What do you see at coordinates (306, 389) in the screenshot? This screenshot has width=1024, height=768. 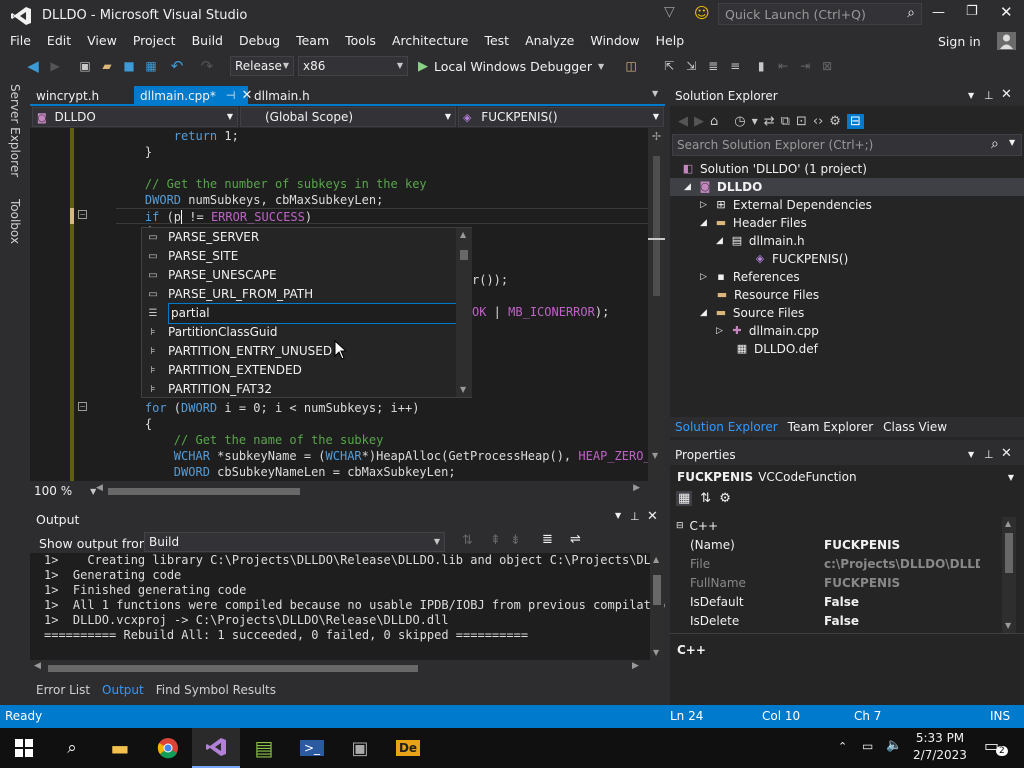 I see `completion-item: ⊧ PARTITION_FAT32` at bounding box center [306, 389].